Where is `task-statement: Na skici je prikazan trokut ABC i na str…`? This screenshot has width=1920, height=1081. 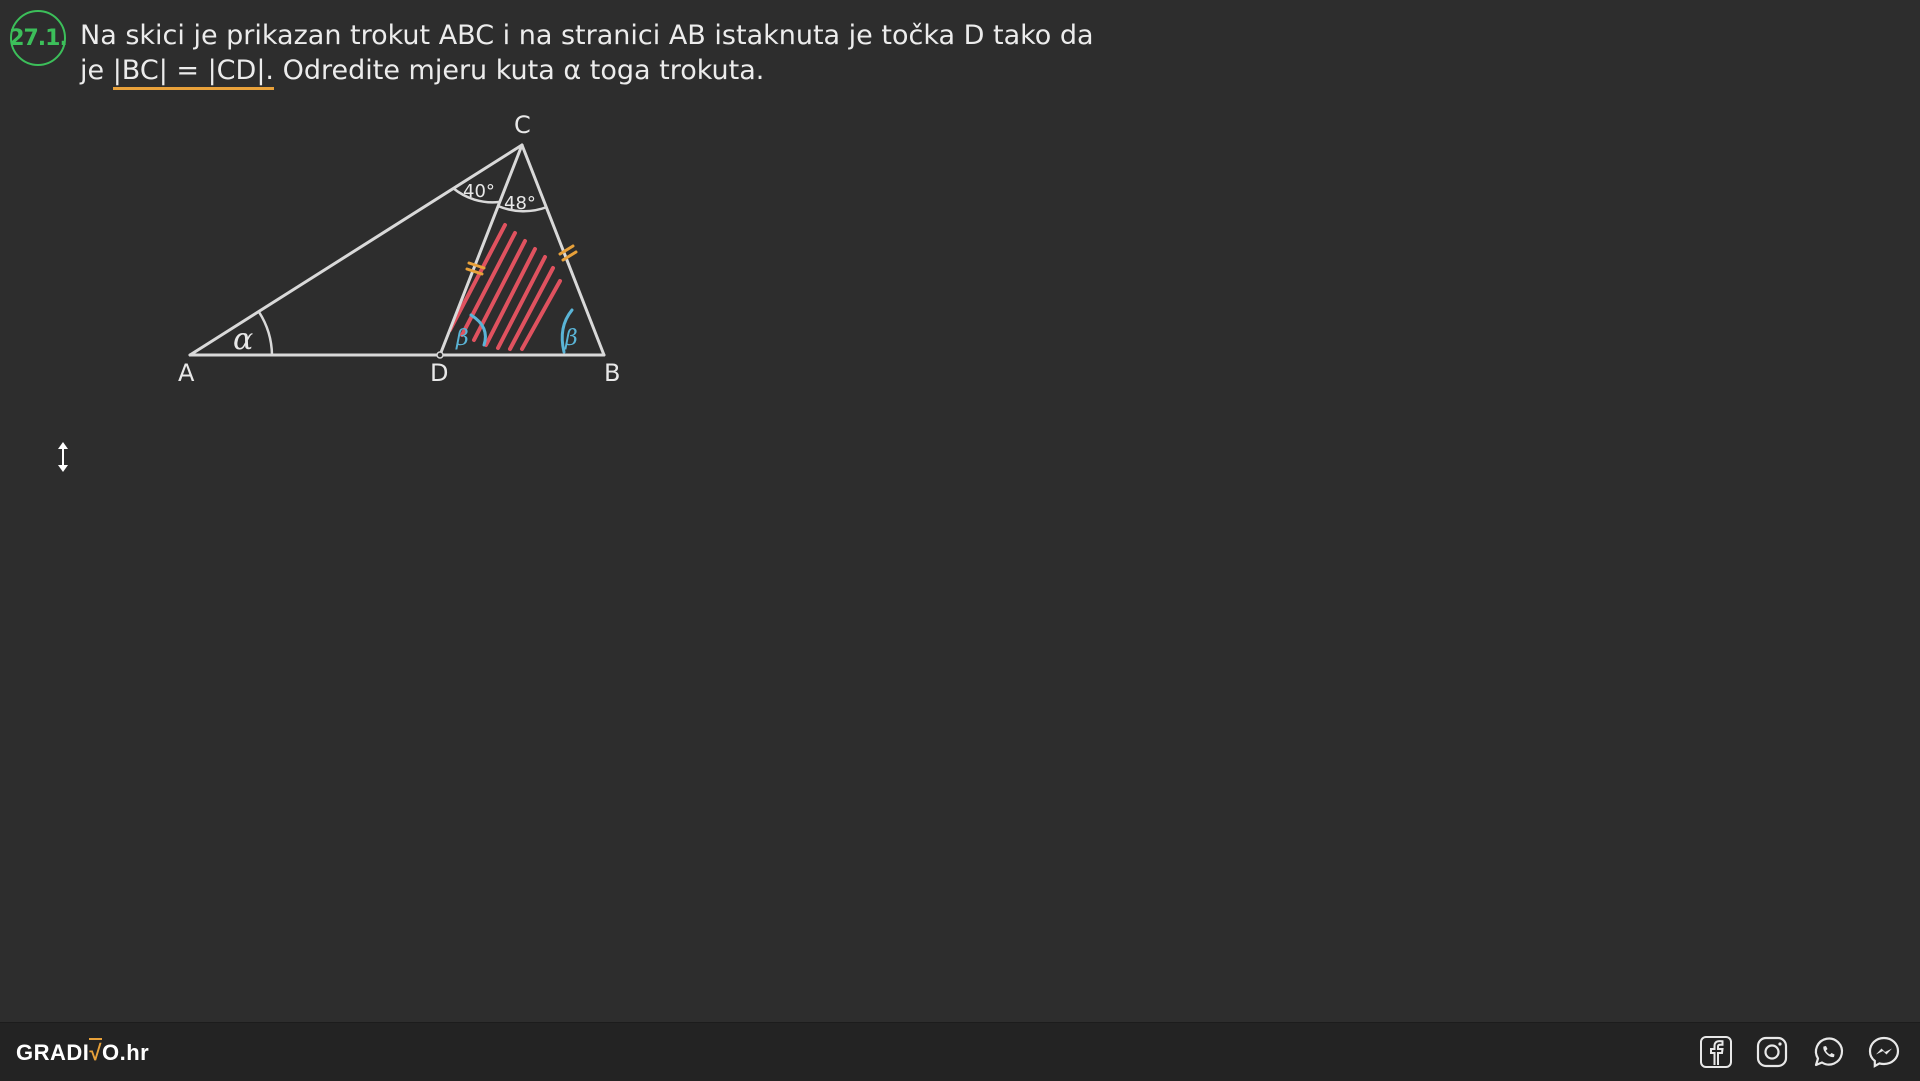
task-statement: Na skici je prikazan trokut ABC i na str… is located at coordinates (587, 54).